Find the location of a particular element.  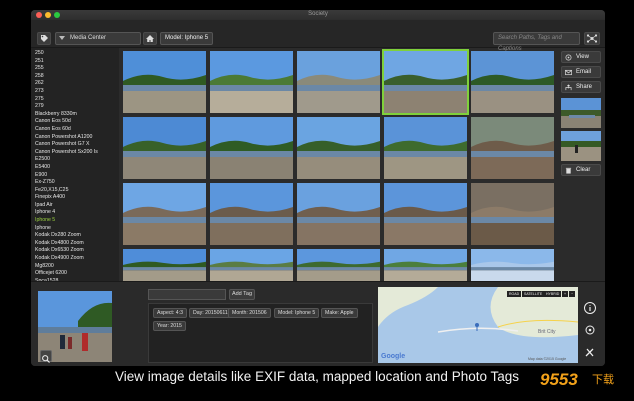

model-list-item: Canon Powershot Sx200 Is is located at coordinates (77, 153).